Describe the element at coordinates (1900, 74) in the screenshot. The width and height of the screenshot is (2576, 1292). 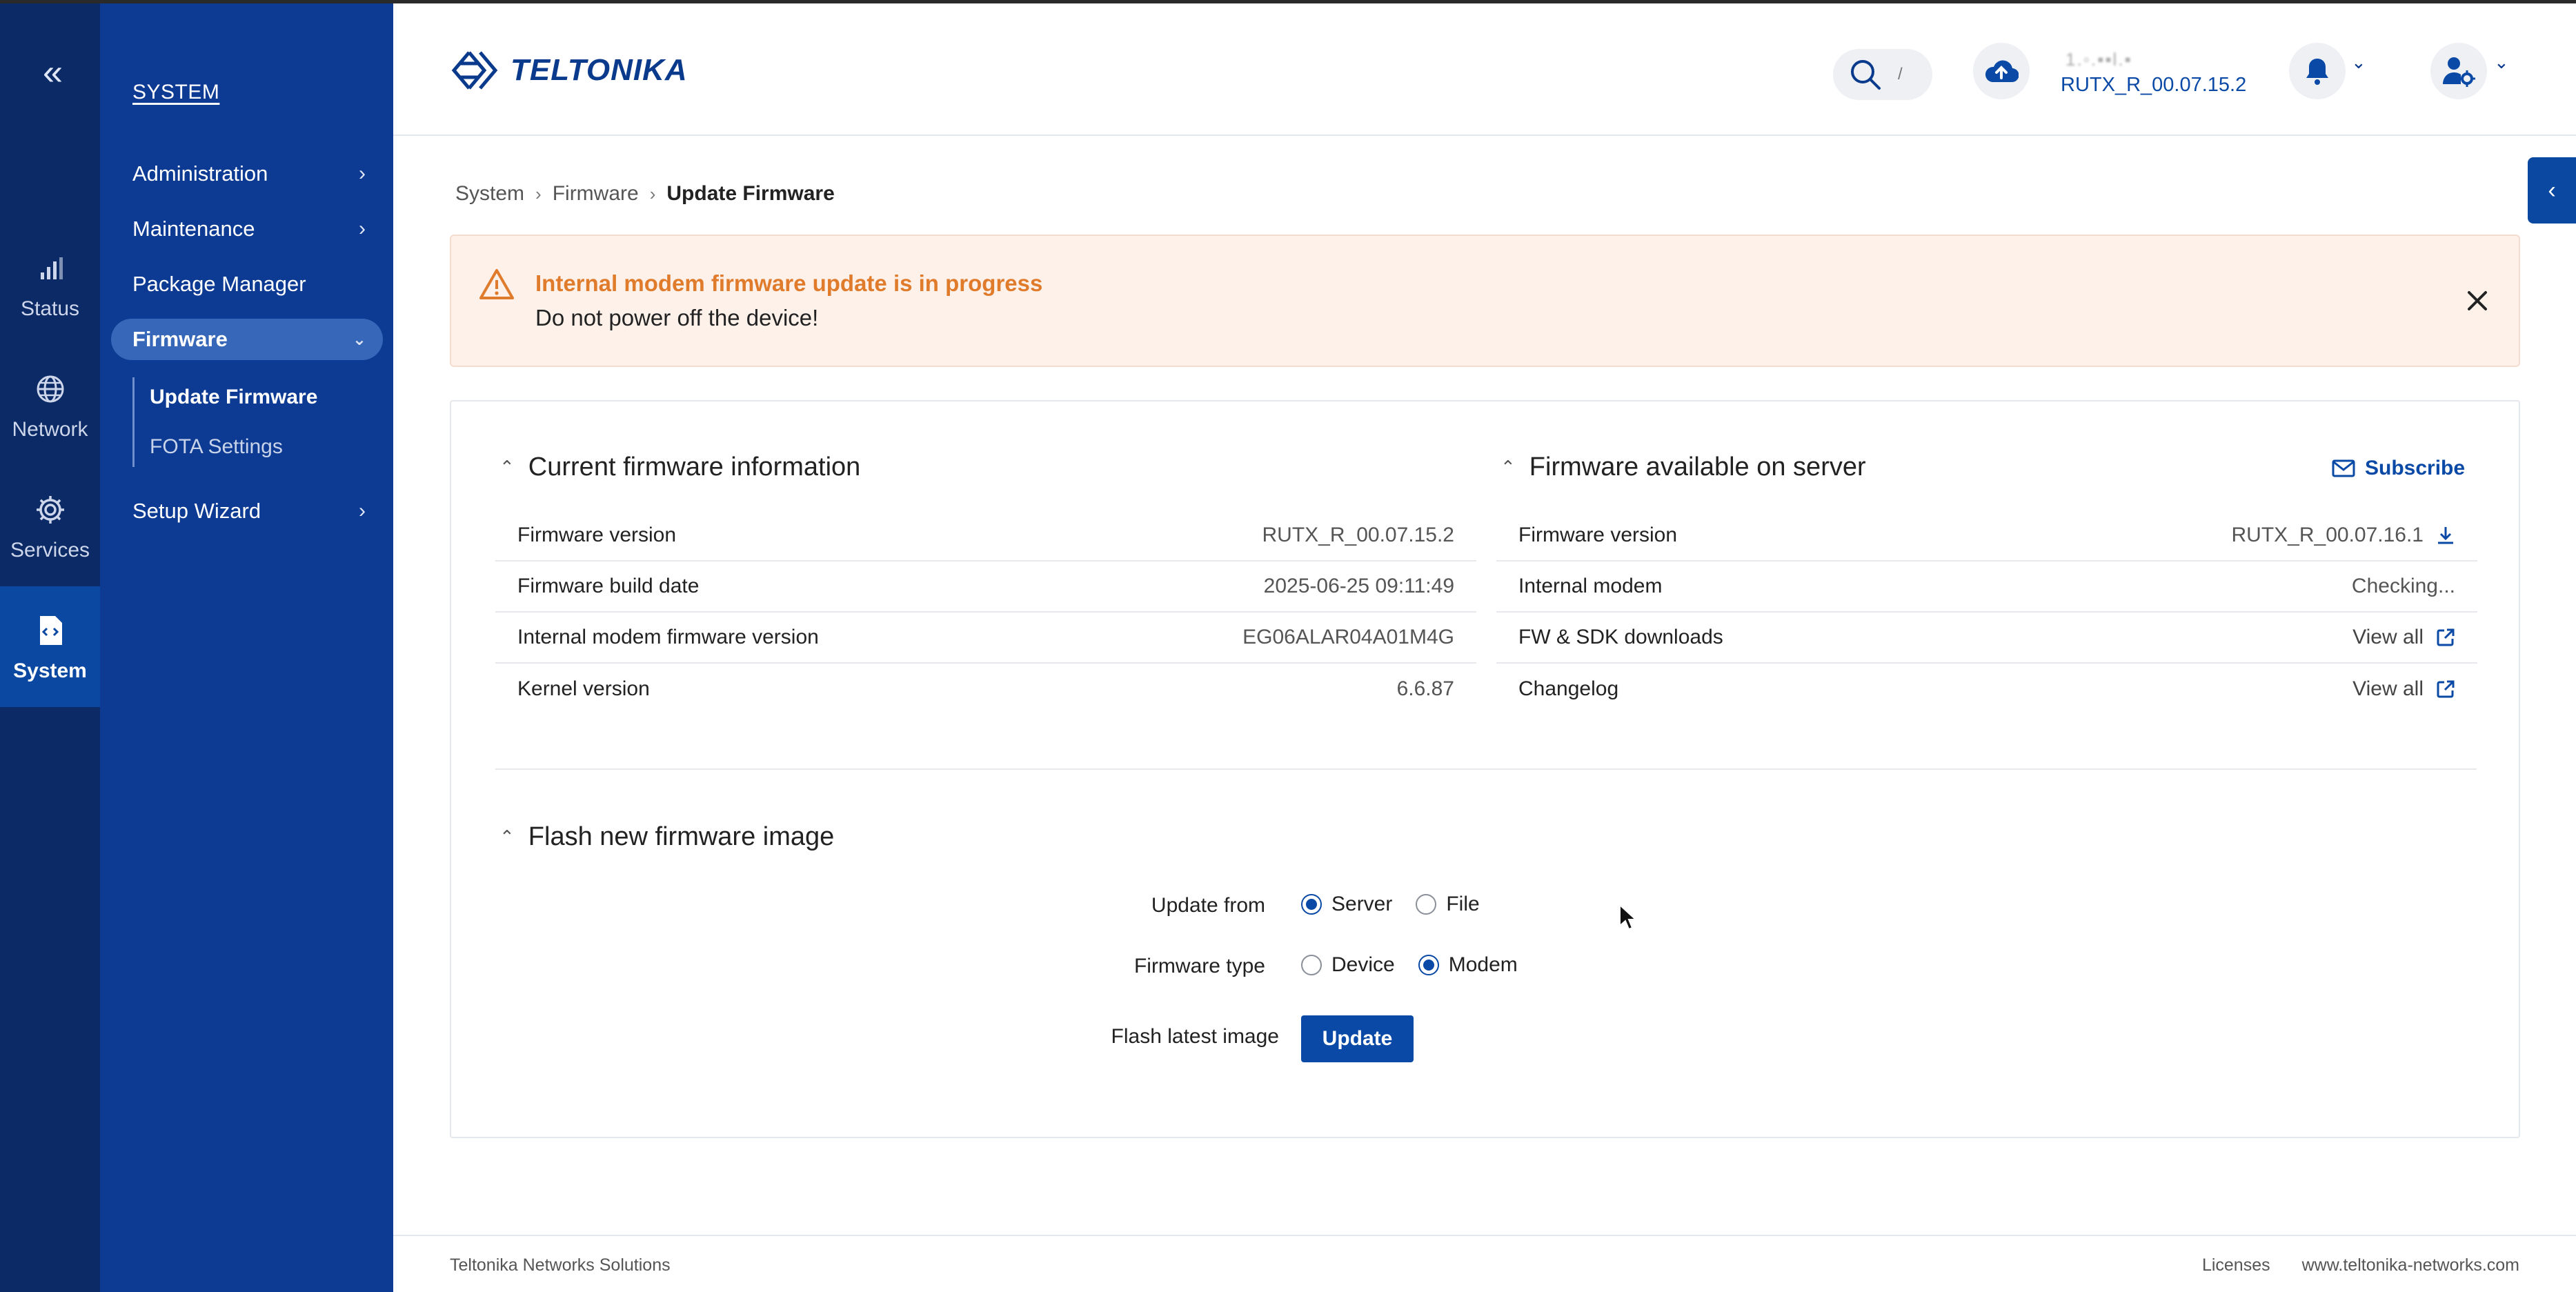
I see `search-shortcut-hint: /` at that location.